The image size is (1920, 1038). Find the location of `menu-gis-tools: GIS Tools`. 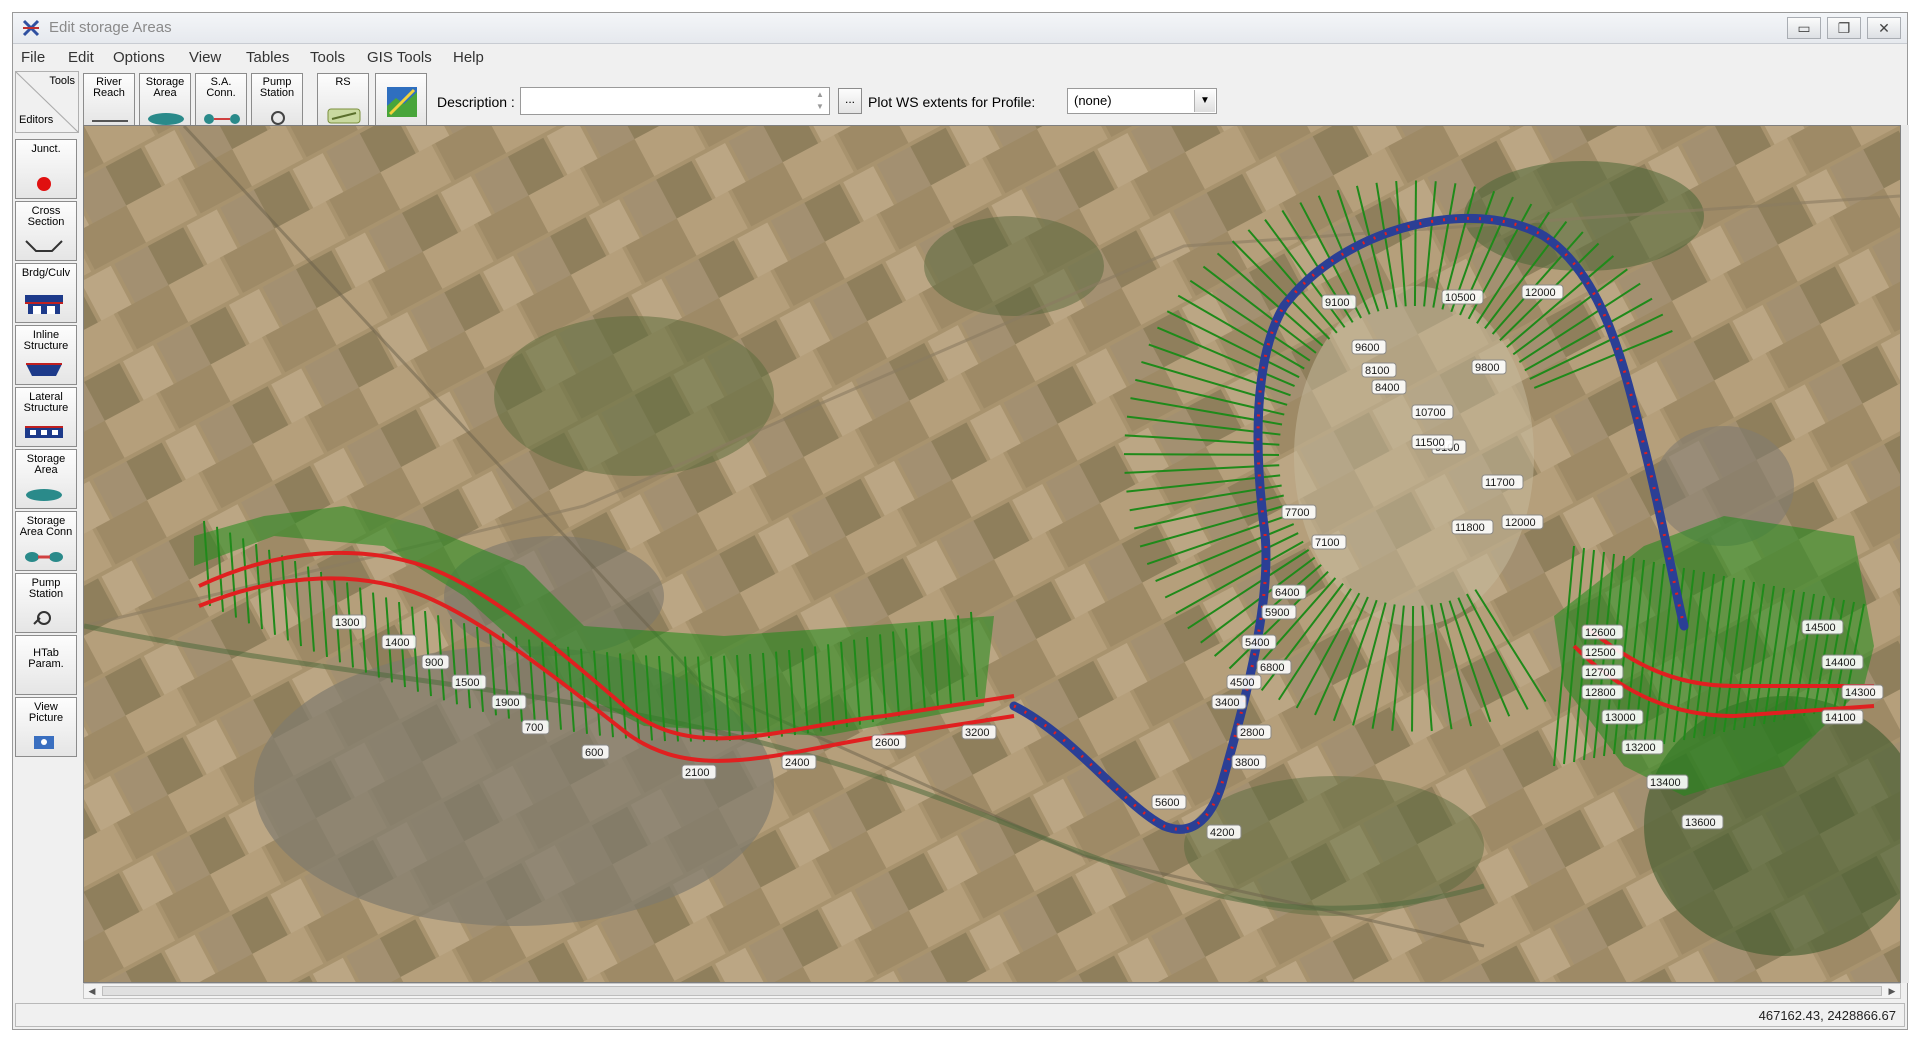

menu-gis-tools: GIS Tools is located at coordinates (399, 57).